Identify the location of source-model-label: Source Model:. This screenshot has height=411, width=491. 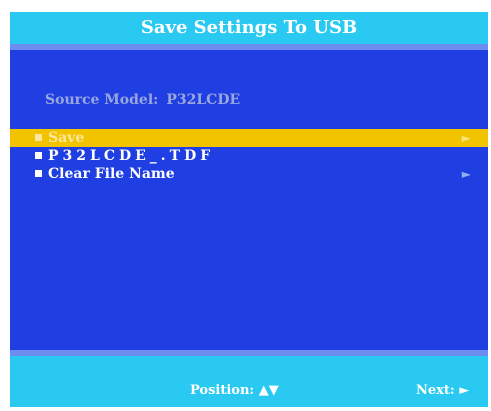
(102, 100).